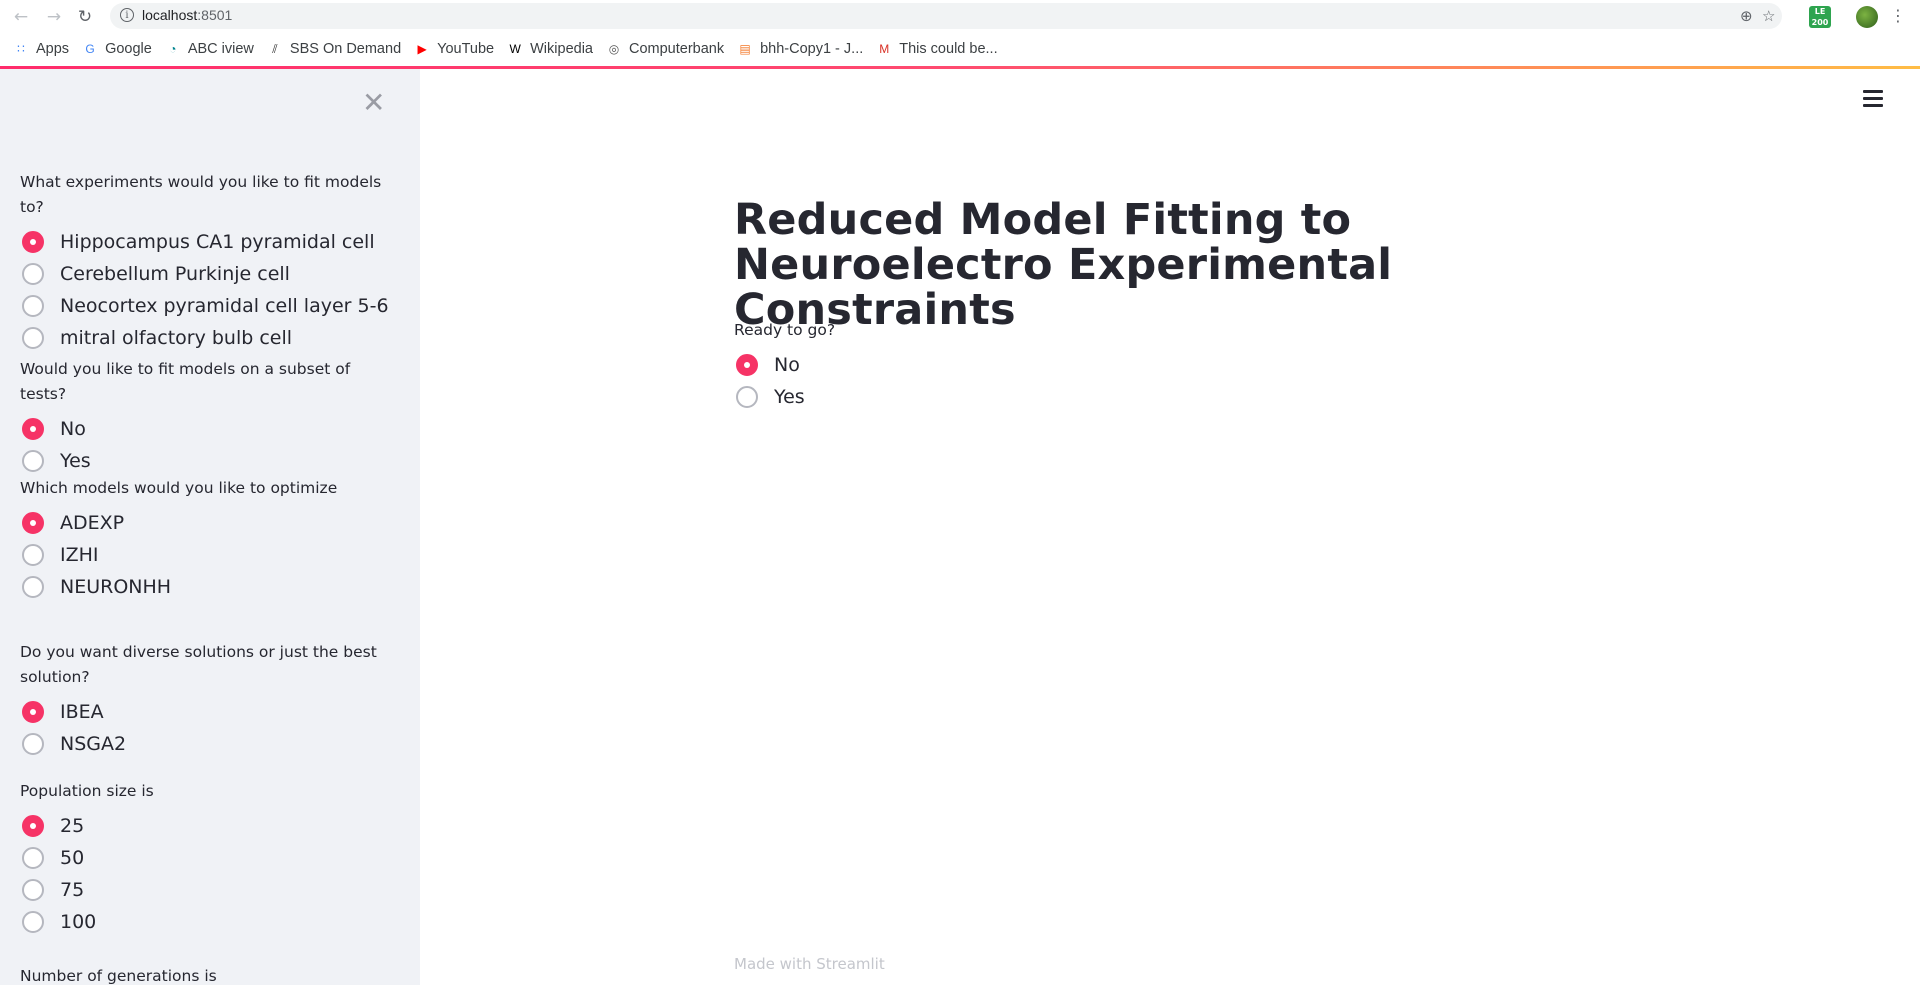  Describe the element at coordinates (205, 826) in the screenshot. I see `population-size-option: 25` at that location.